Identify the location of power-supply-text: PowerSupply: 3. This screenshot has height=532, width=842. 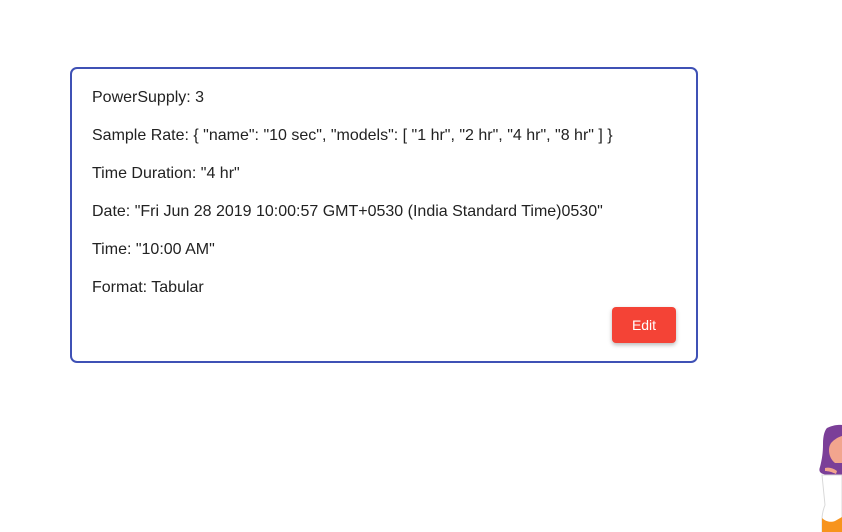
(148, 97).